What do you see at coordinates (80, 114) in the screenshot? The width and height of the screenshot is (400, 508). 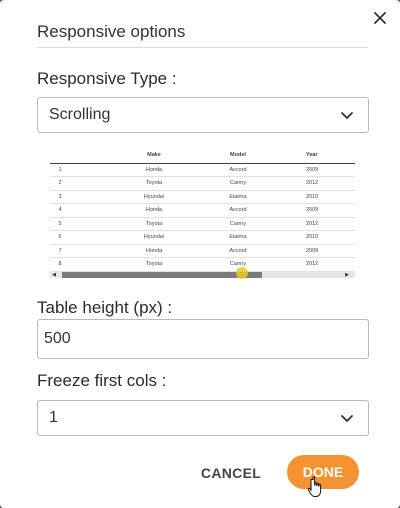 I see `responsive-type-value: Scrolling` at bounding box center [80, 114].